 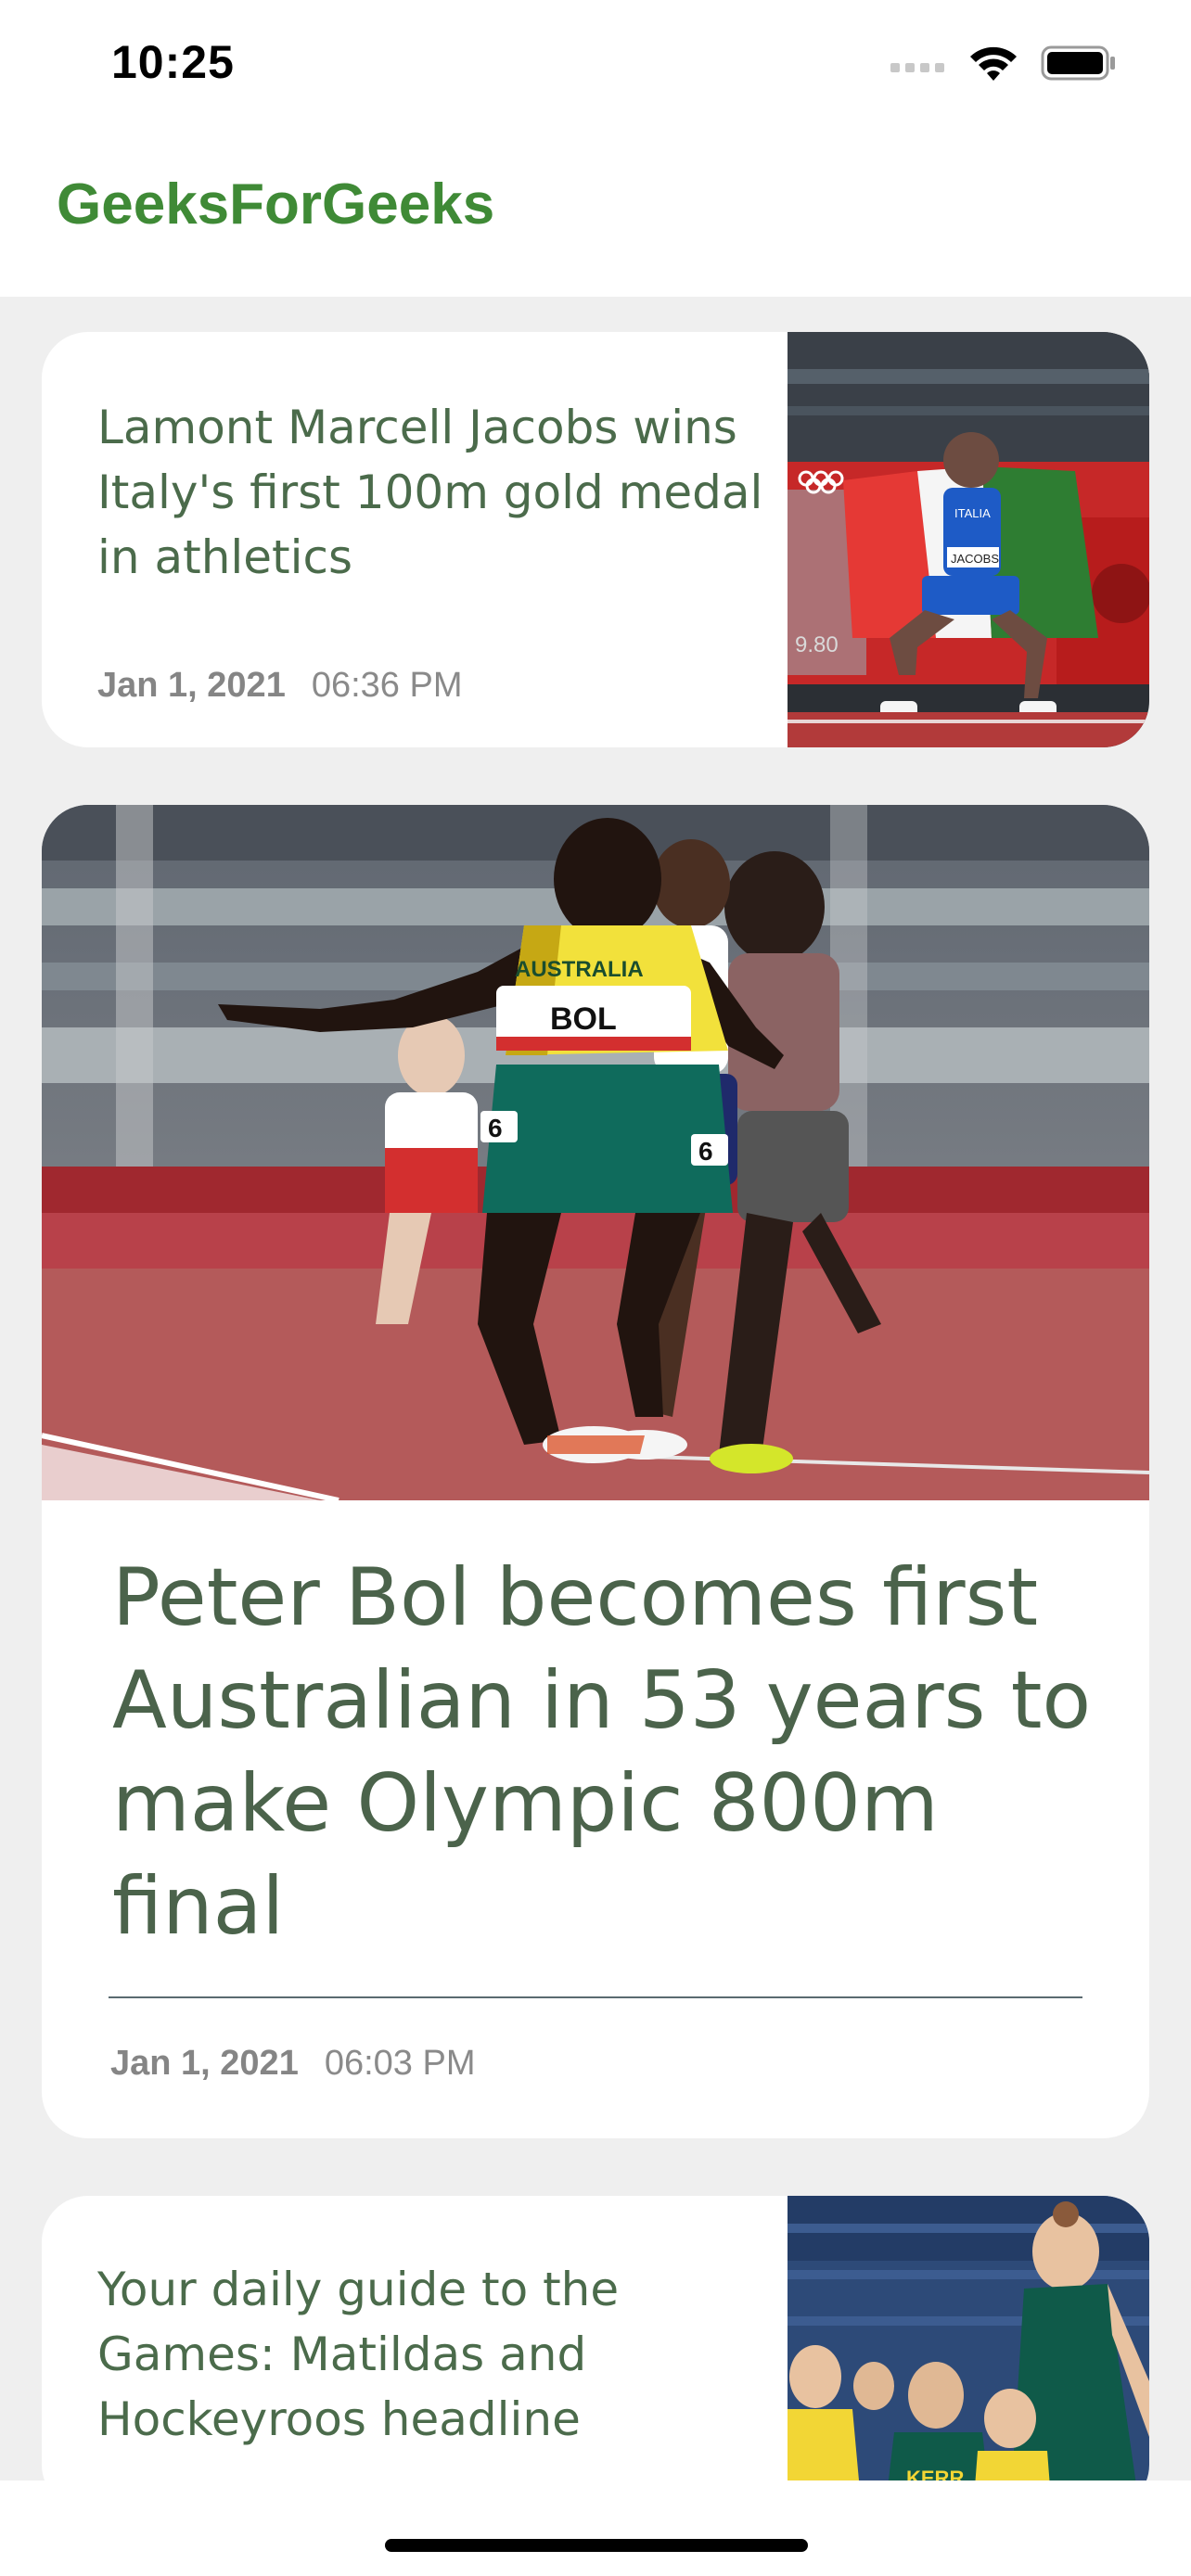 What do you see at coordinates (595, 2528) in the screenshot?
I see `home-indicator-area` at bounding box center [595, 2528].